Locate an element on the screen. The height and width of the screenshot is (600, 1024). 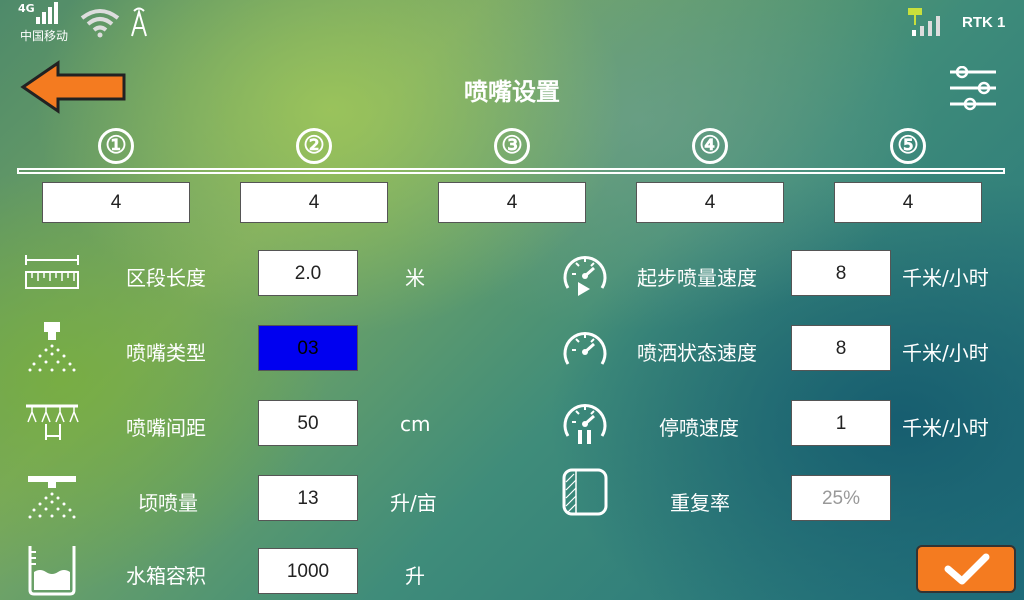
stop-spray-speed-label: 停喷速度 is located at coordinates (699, 428).